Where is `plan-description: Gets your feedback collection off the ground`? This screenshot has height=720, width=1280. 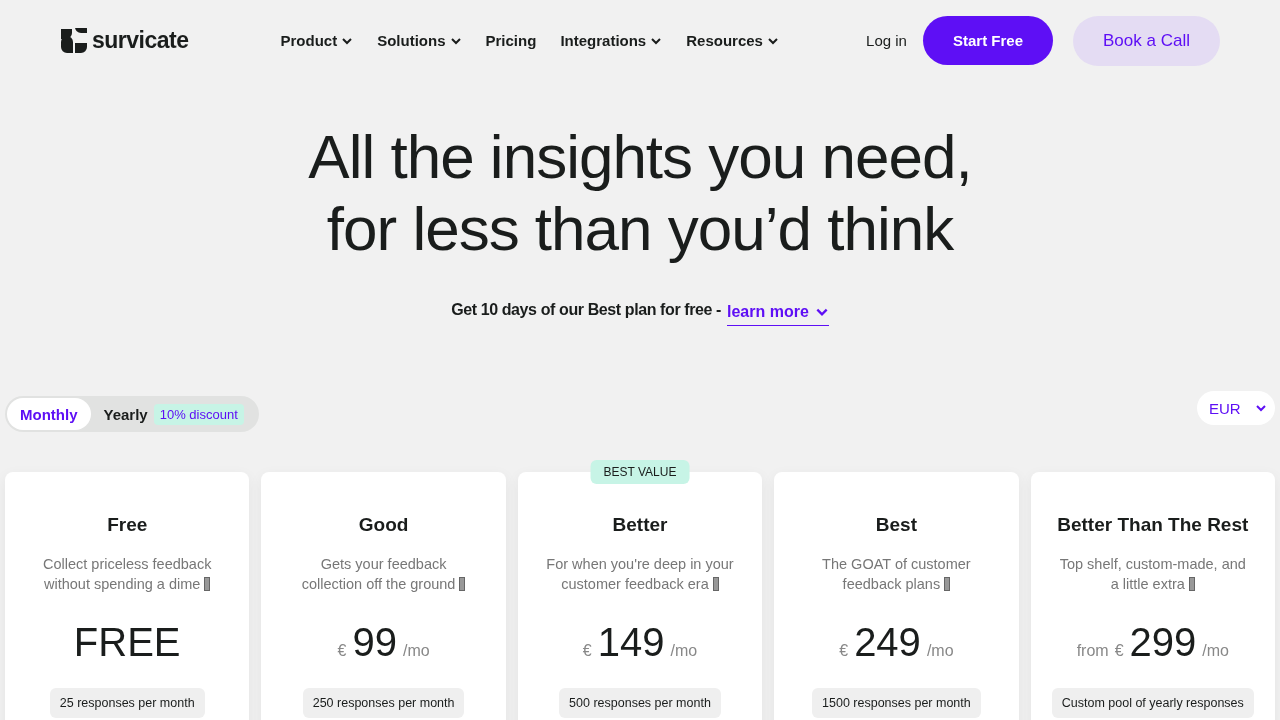 plan-description: Gets your feedback collection off the ground is located at coordinates (383, 574).